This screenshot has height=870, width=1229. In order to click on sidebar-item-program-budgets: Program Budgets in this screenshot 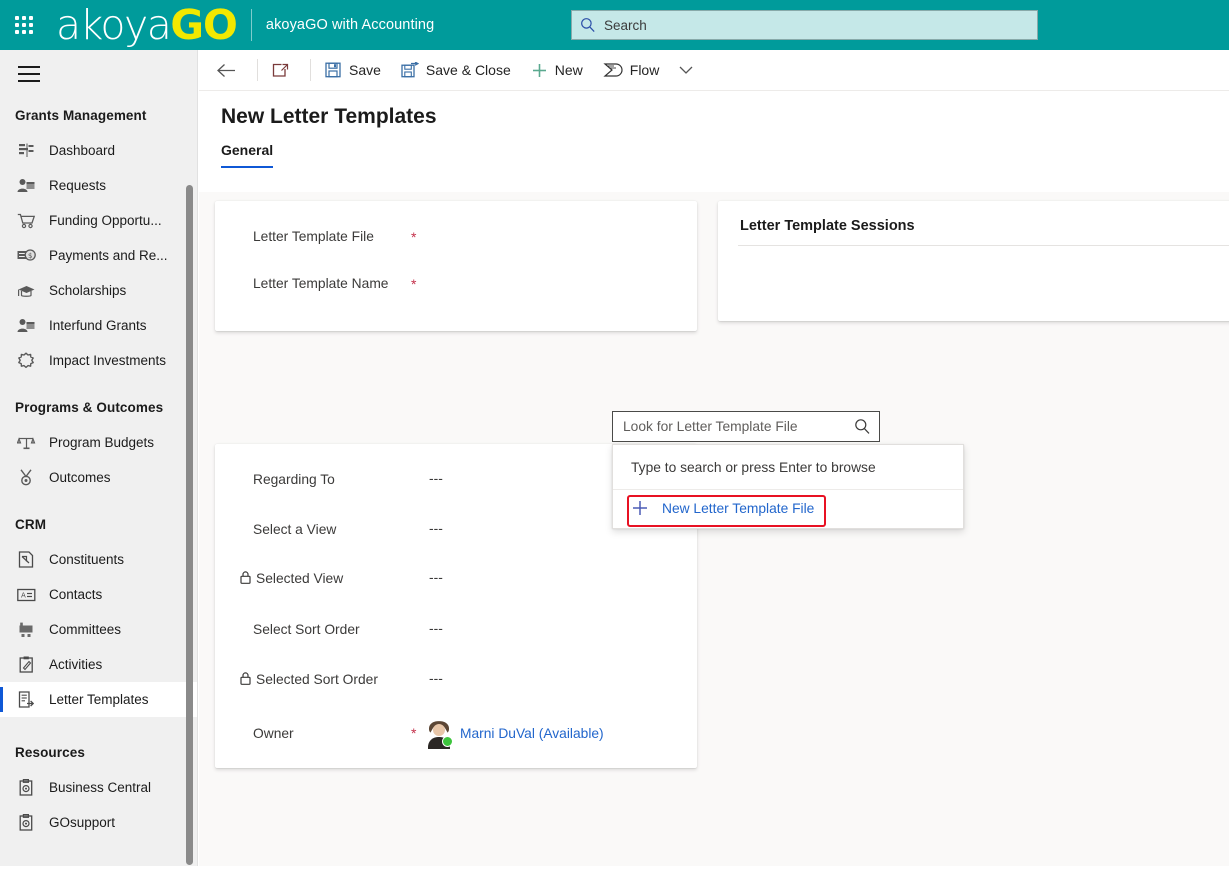, I will do `click(98, 442)`.